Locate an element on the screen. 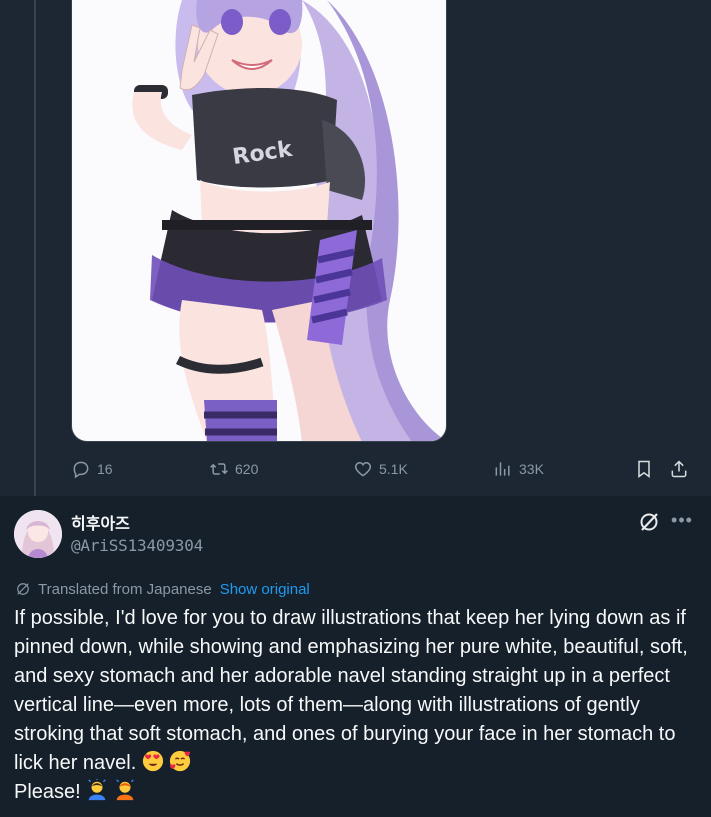 The image size is (711, 817). more-icon: ••• is located at coordinates (682, 520).